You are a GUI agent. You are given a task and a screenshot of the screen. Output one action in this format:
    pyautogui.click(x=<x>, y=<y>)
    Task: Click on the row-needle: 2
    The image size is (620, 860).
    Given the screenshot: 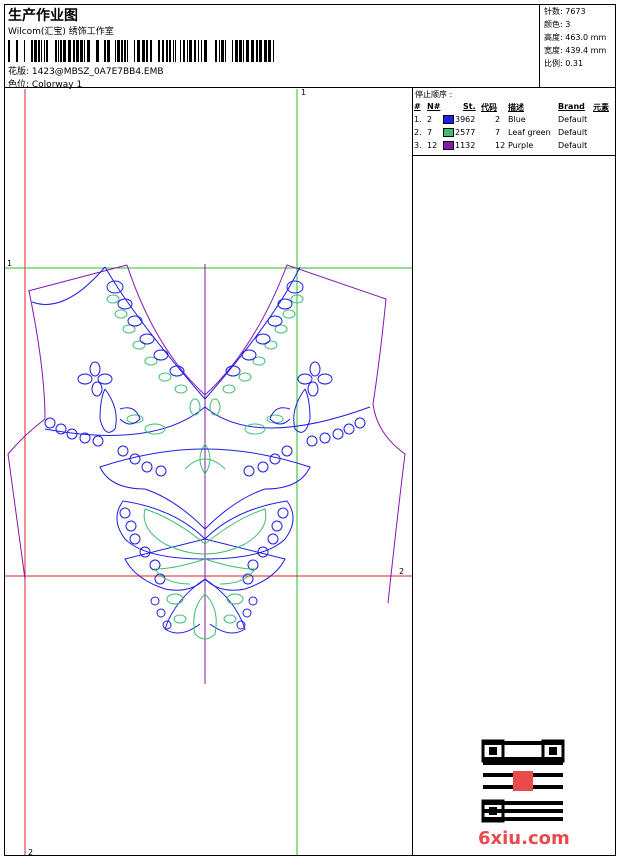 What is the action you would take?
    pyautogui.click(x=430, y=119)
    